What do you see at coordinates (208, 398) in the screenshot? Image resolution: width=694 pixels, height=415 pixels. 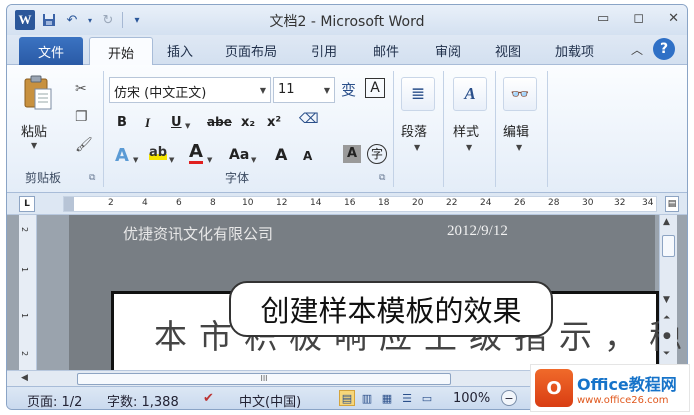 I see `proofing-icon: ✔` at bounding box center [208, 398].